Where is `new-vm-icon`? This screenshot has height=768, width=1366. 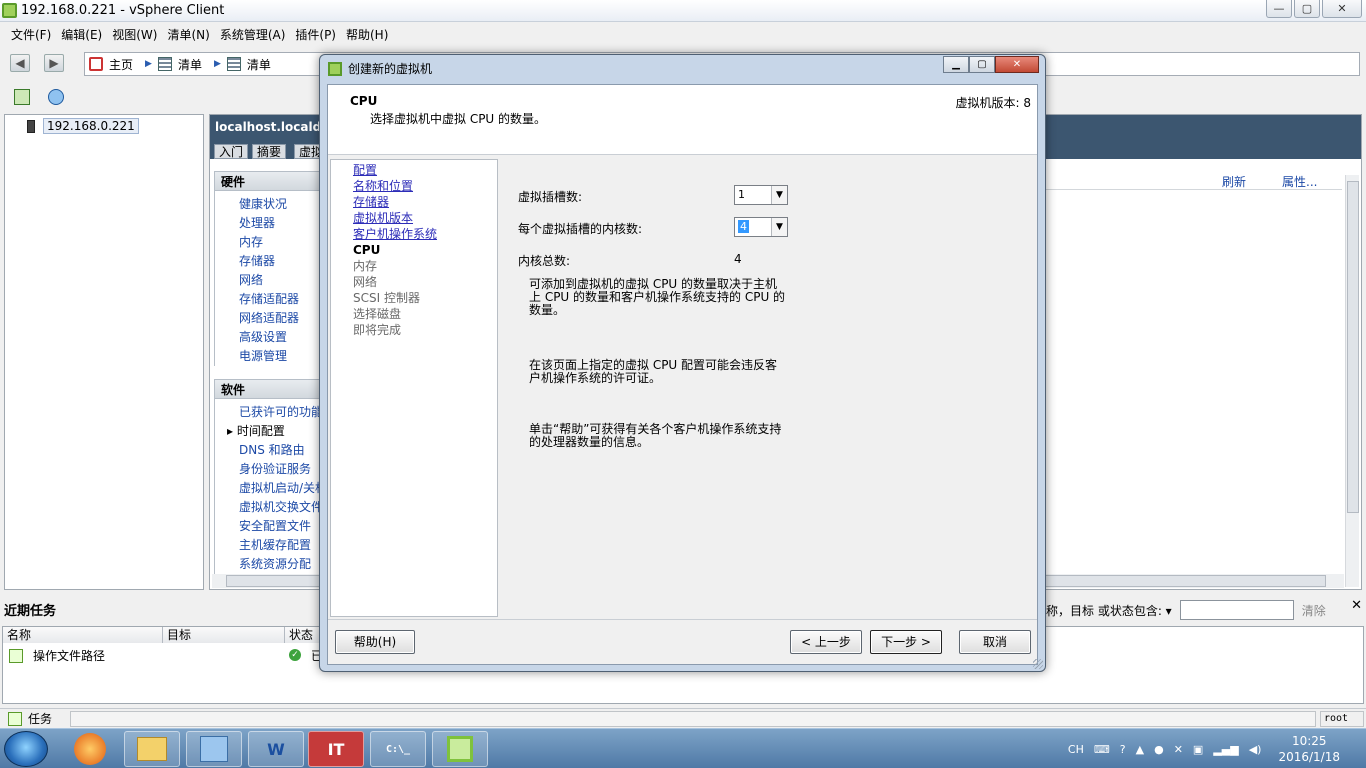
new-vm-icon is located at coordinates (22, 97).